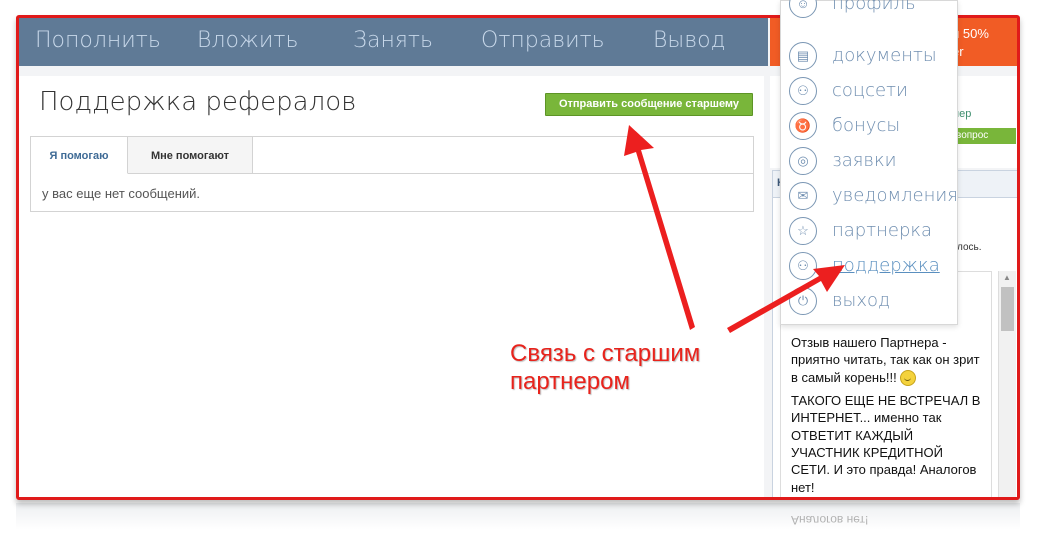 The width and height of the screenshot is (1040, 553). What do you see at coordinates (734, 229) in the screenshot?
I see `annotation-arrows` at bounding box center [734, 229].